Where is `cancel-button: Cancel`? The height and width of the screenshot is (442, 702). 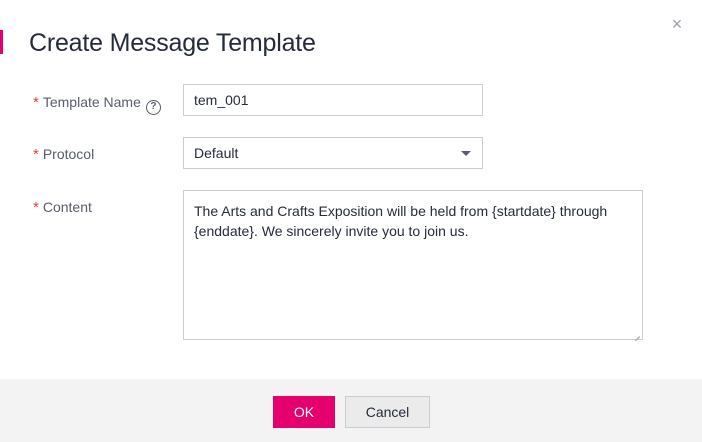
cancel-button: Cancel is located at coordinates (387, 412).